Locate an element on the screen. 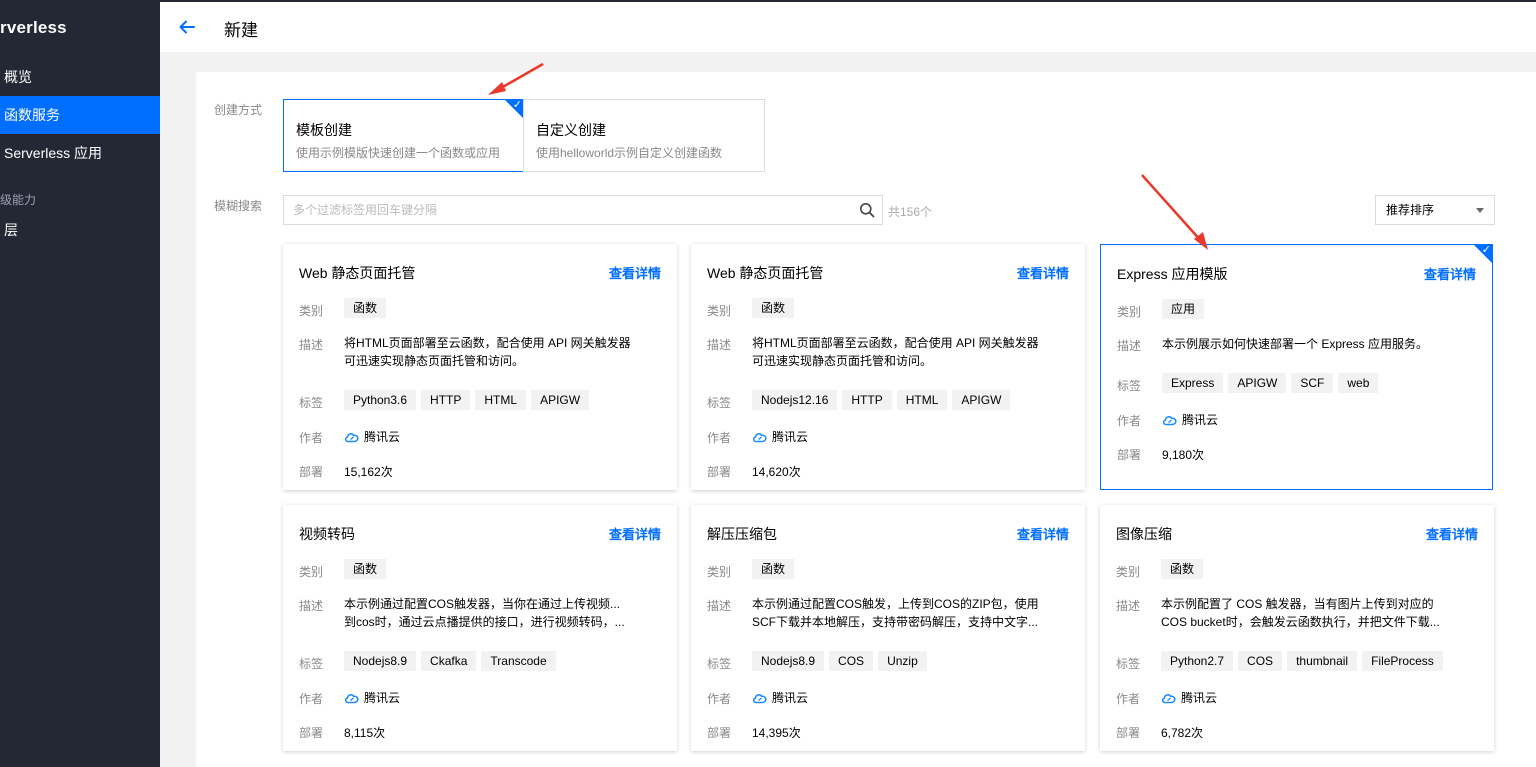  sidebar-section-title: 级能力 is located at coordinates (18, 200).